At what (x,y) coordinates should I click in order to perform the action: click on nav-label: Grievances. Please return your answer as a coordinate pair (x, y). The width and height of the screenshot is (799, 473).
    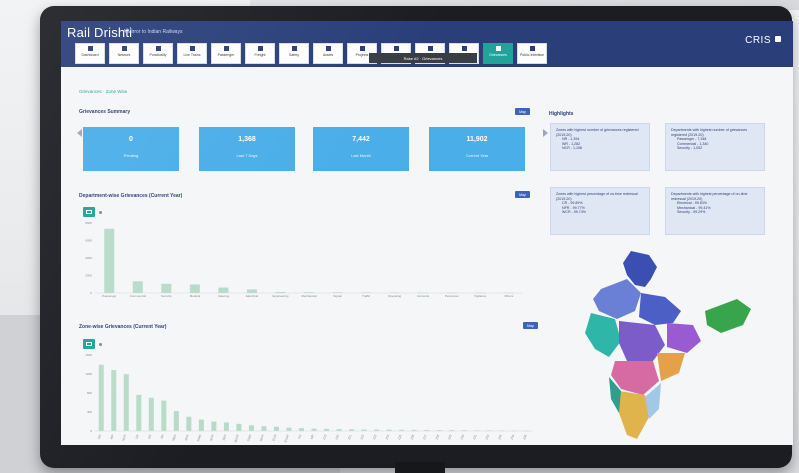
    Looking at the image, I should click on (498, 55).